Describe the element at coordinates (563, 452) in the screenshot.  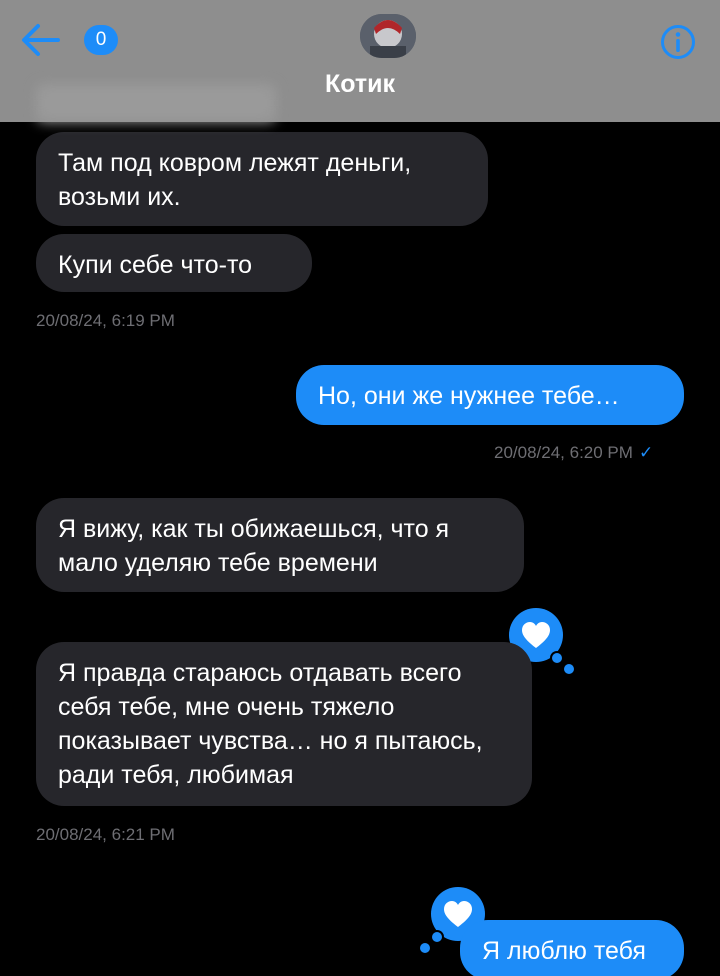
I see `timestamp-text: 20/08/24, 6:20 PM` at that location.